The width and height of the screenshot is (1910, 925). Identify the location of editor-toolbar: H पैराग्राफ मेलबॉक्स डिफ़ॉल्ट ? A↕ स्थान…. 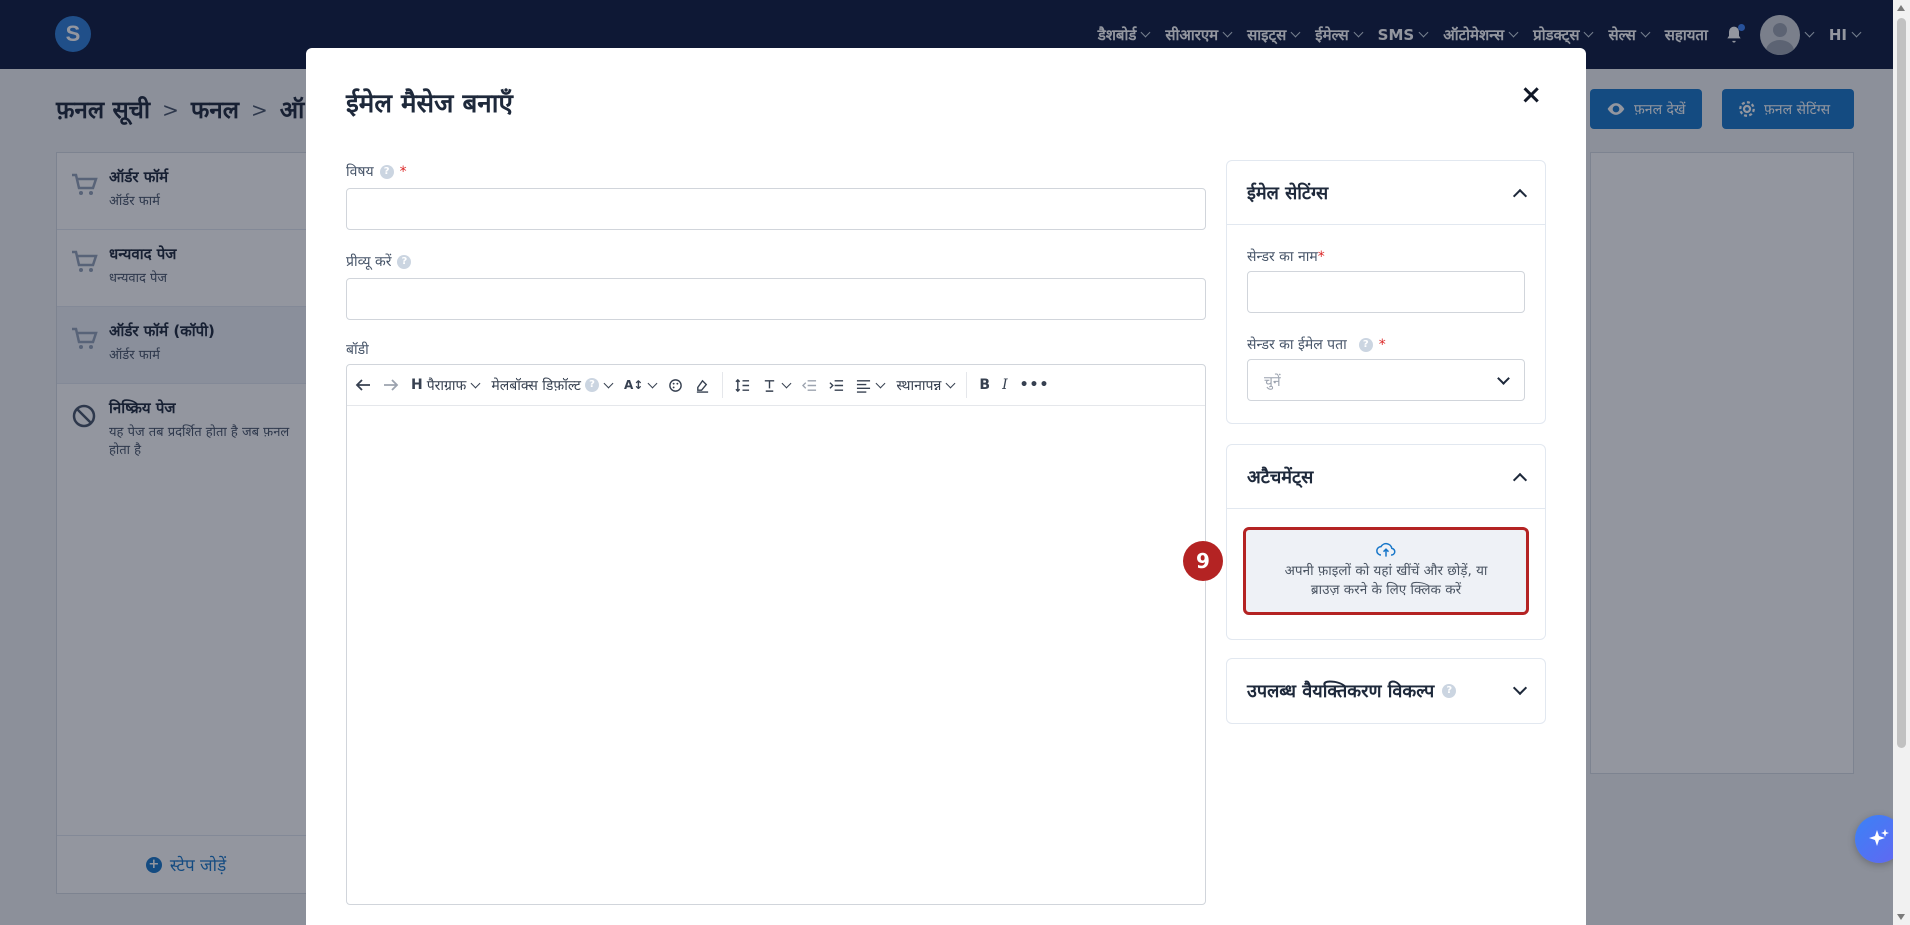
(776, 385).